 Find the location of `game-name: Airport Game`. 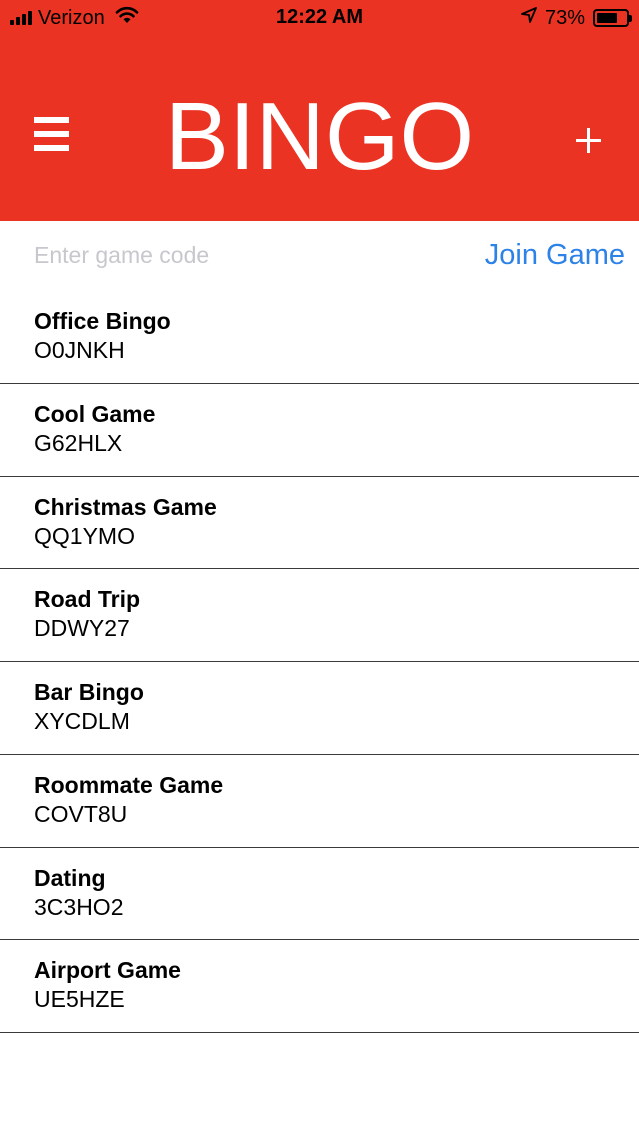

game-name: Airport Game is located at coordinates (107, 970).